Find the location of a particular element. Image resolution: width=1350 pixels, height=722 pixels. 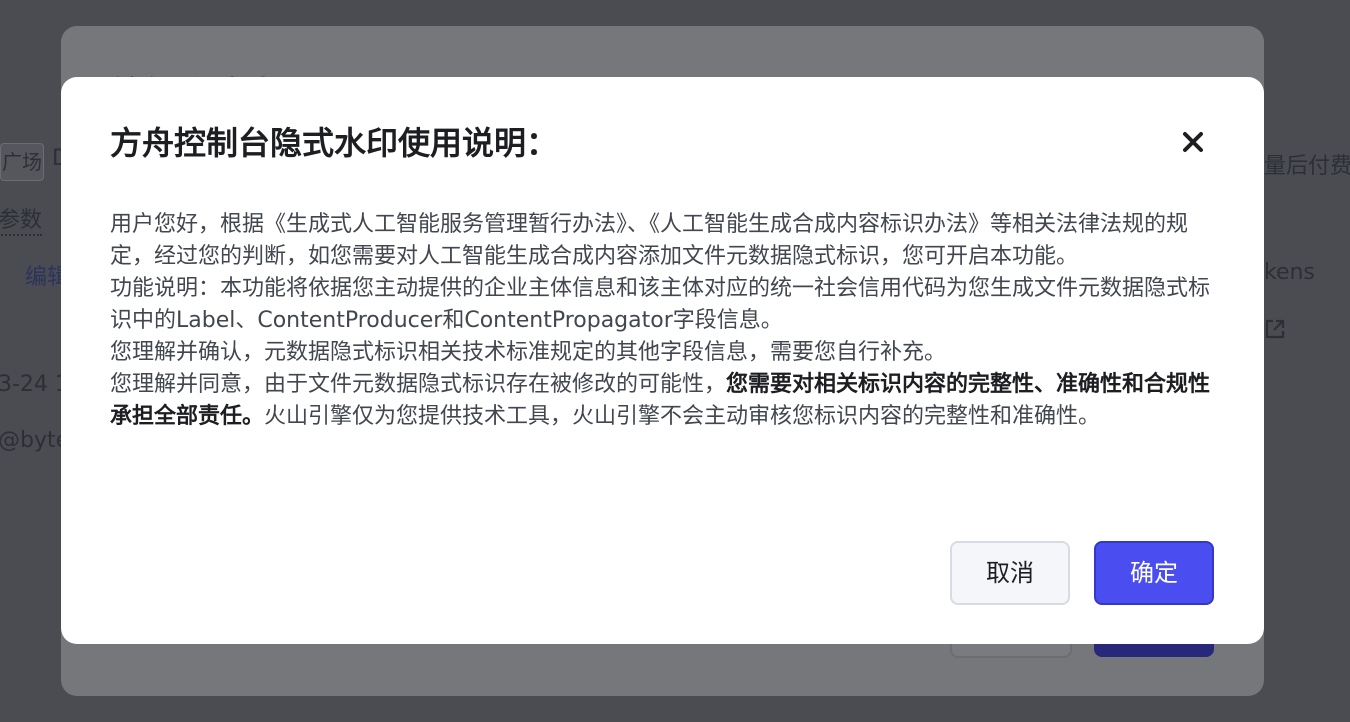

cancel-button: 取消 is located at coordinates (1010, 573).